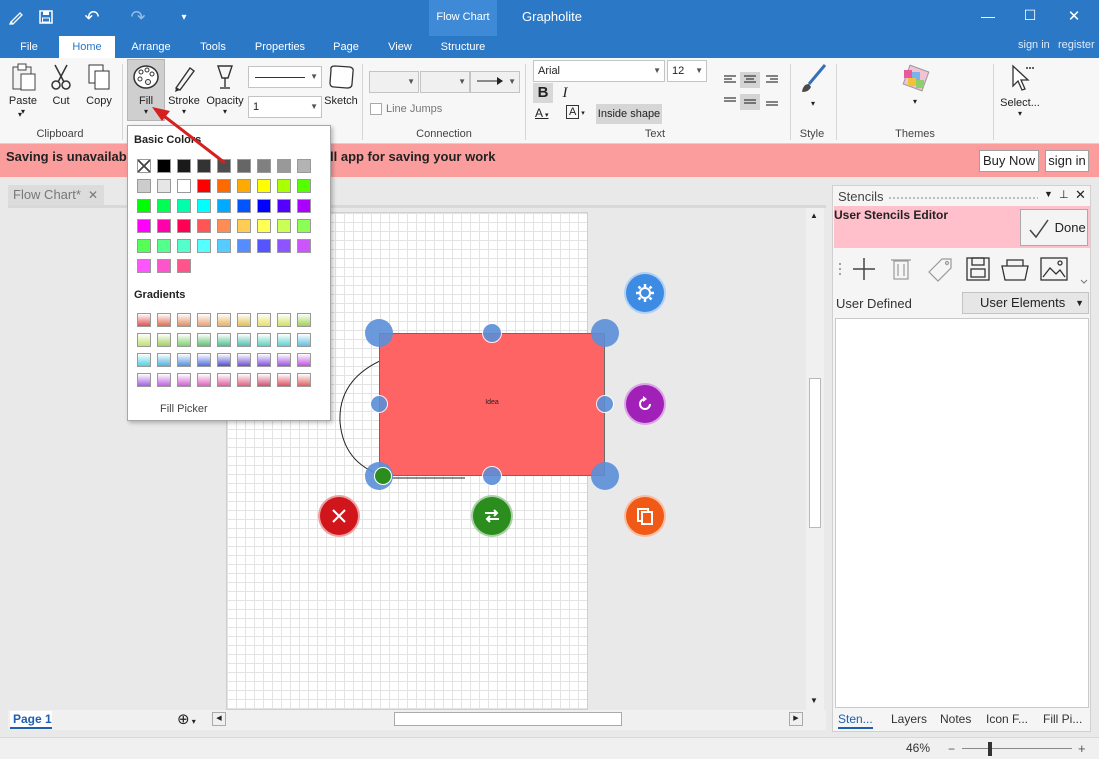  What do you see at coordinates (184, 409) in the screenshot?
I see `fill-picker-link: Fill Picker` at bounding box center [184, 409].